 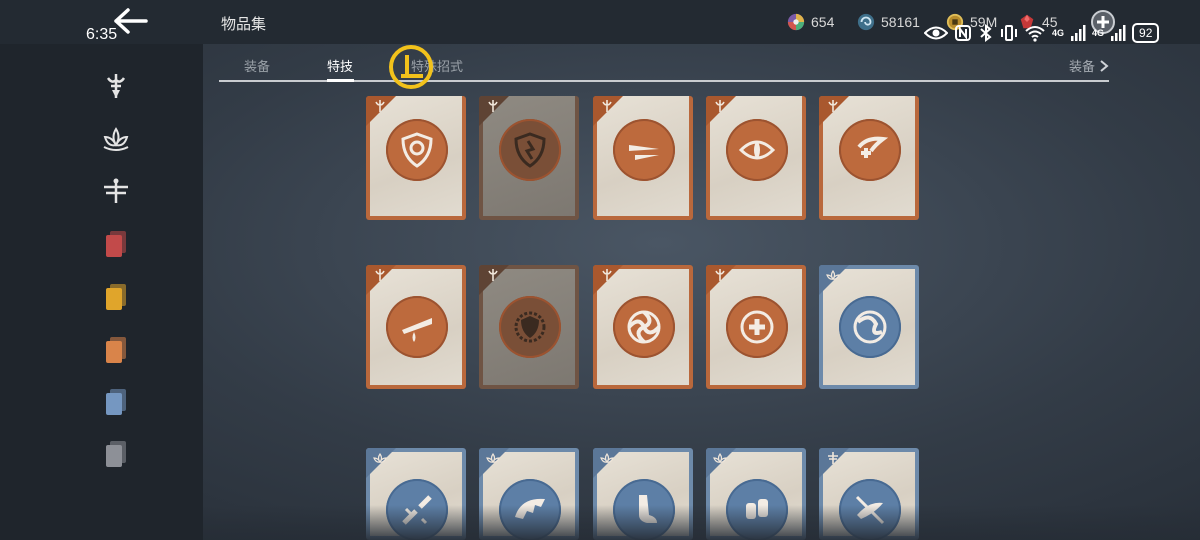 What do you see at coordinates (102, 34) in the screenshot?
I see `status-time: 6:35` at bounding box center [102, 34].